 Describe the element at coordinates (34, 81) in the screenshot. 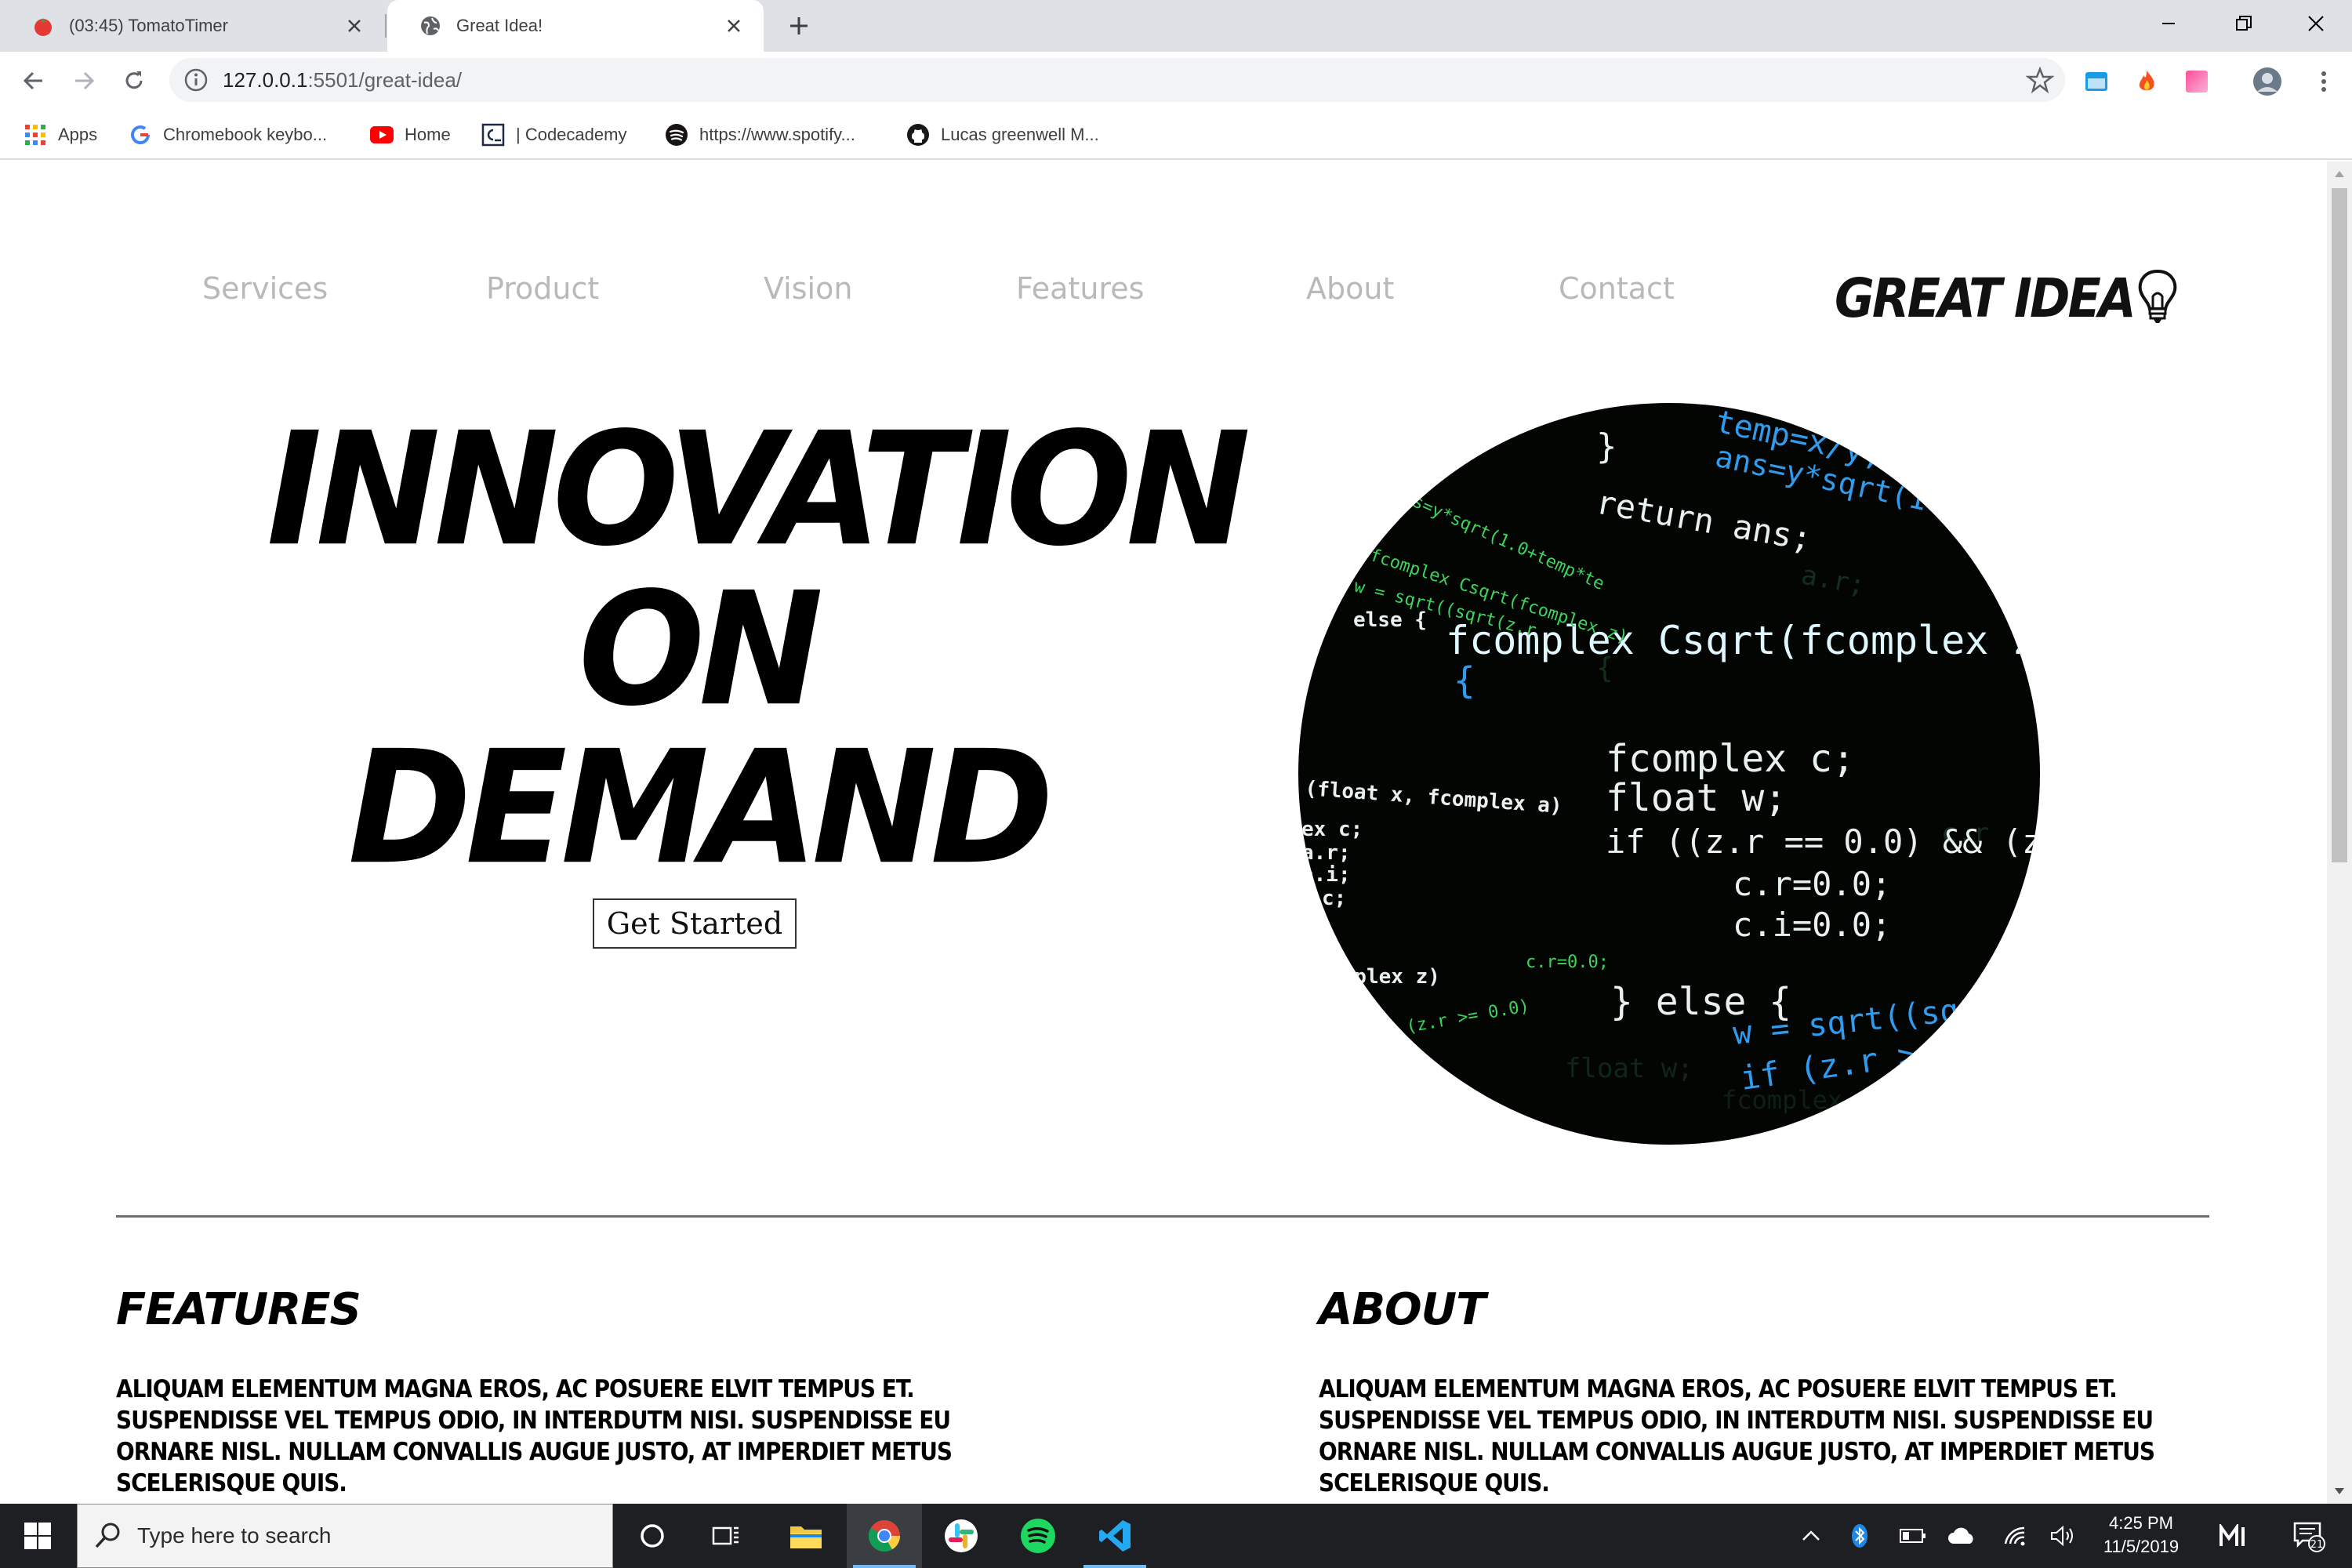

I see `back-button` at that location.